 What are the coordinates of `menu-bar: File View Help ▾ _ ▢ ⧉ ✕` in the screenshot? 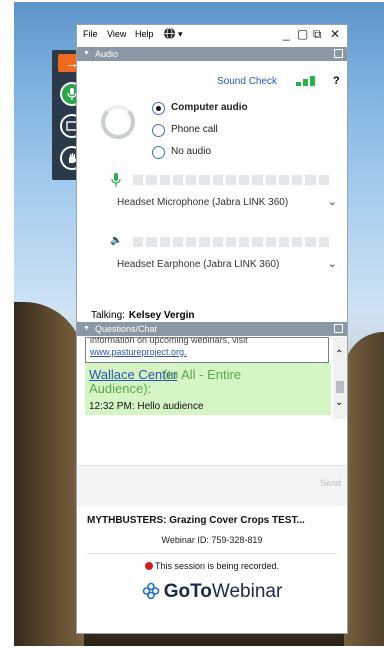 It's located at (212, 35).